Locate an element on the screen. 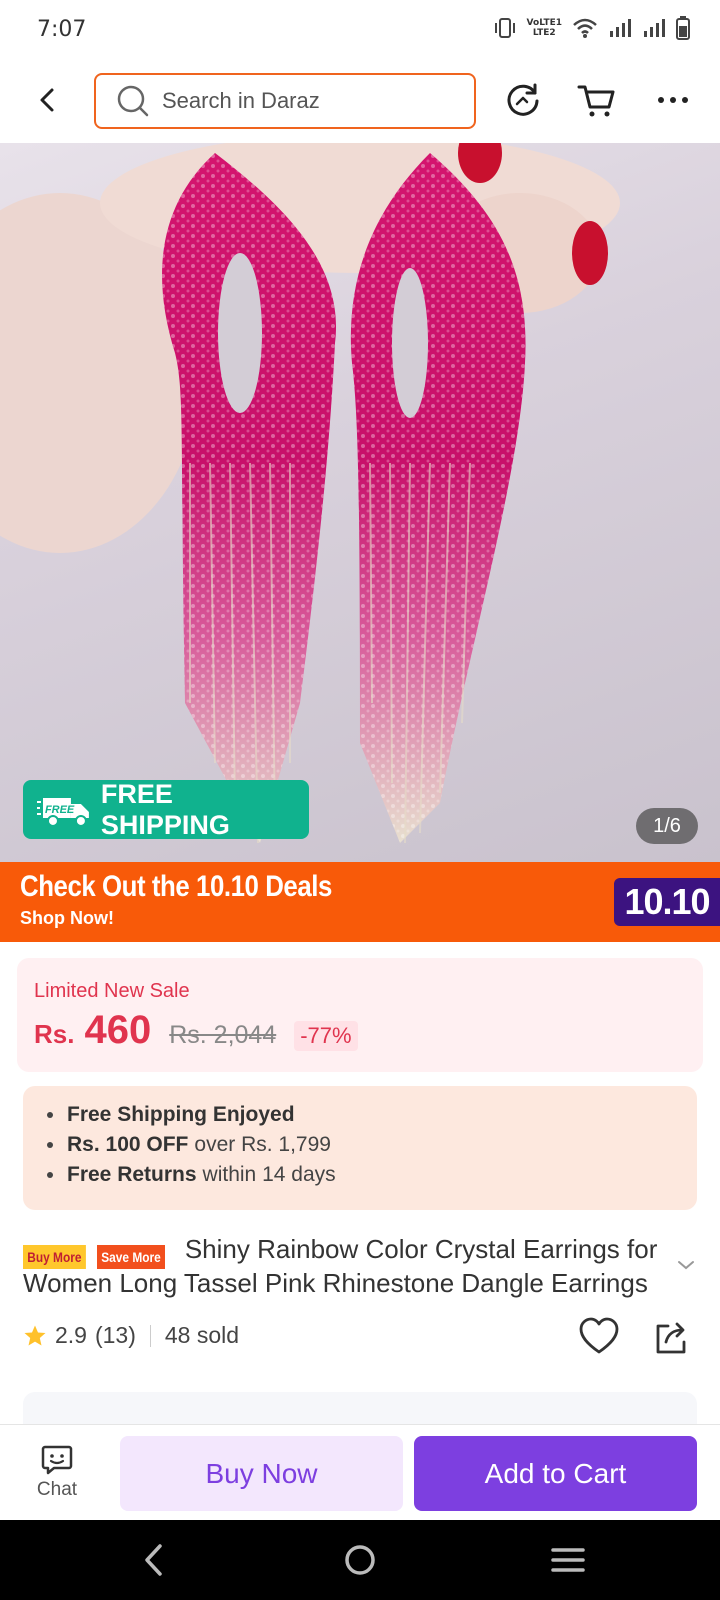  cart-icon is located at coordinates (597, 100).